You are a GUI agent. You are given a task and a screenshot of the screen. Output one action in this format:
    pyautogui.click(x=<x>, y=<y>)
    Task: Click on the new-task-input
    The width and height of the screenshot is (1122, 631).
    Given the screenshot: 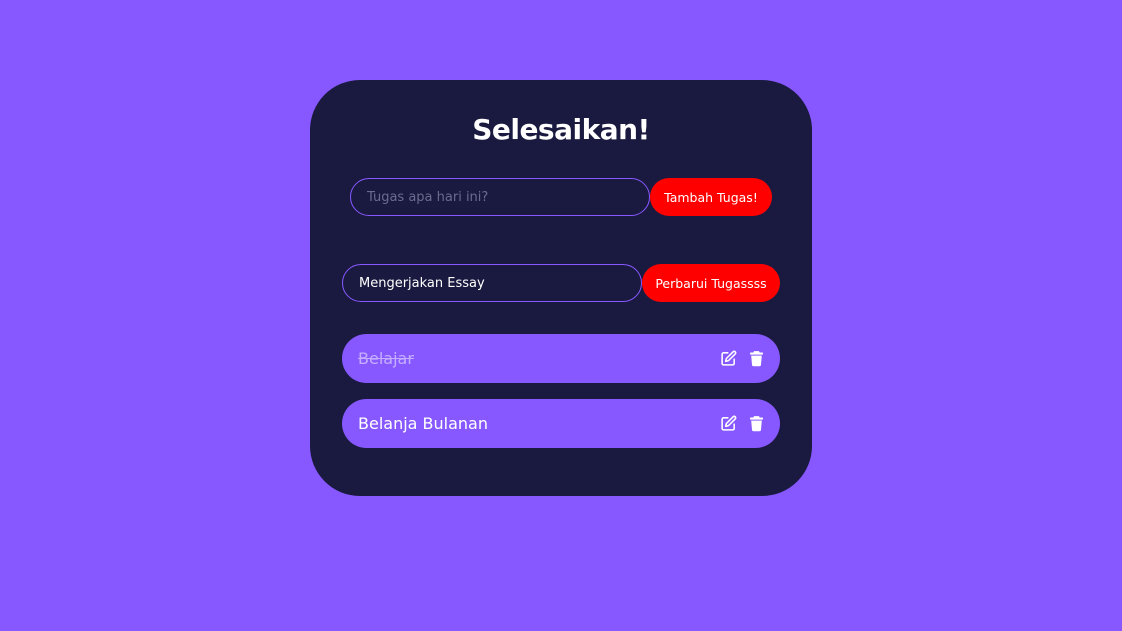 What is the action you would take?
    pyautogui.click(x=500, y=197)
    